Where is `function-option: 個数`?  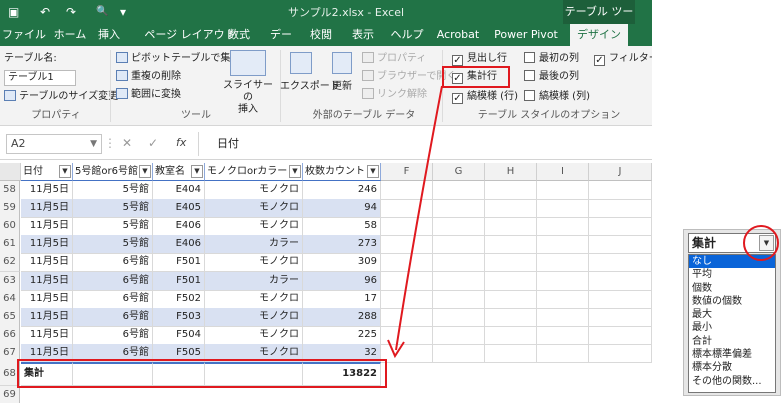
function-option: 個数 is located at coordinates (732, 288).